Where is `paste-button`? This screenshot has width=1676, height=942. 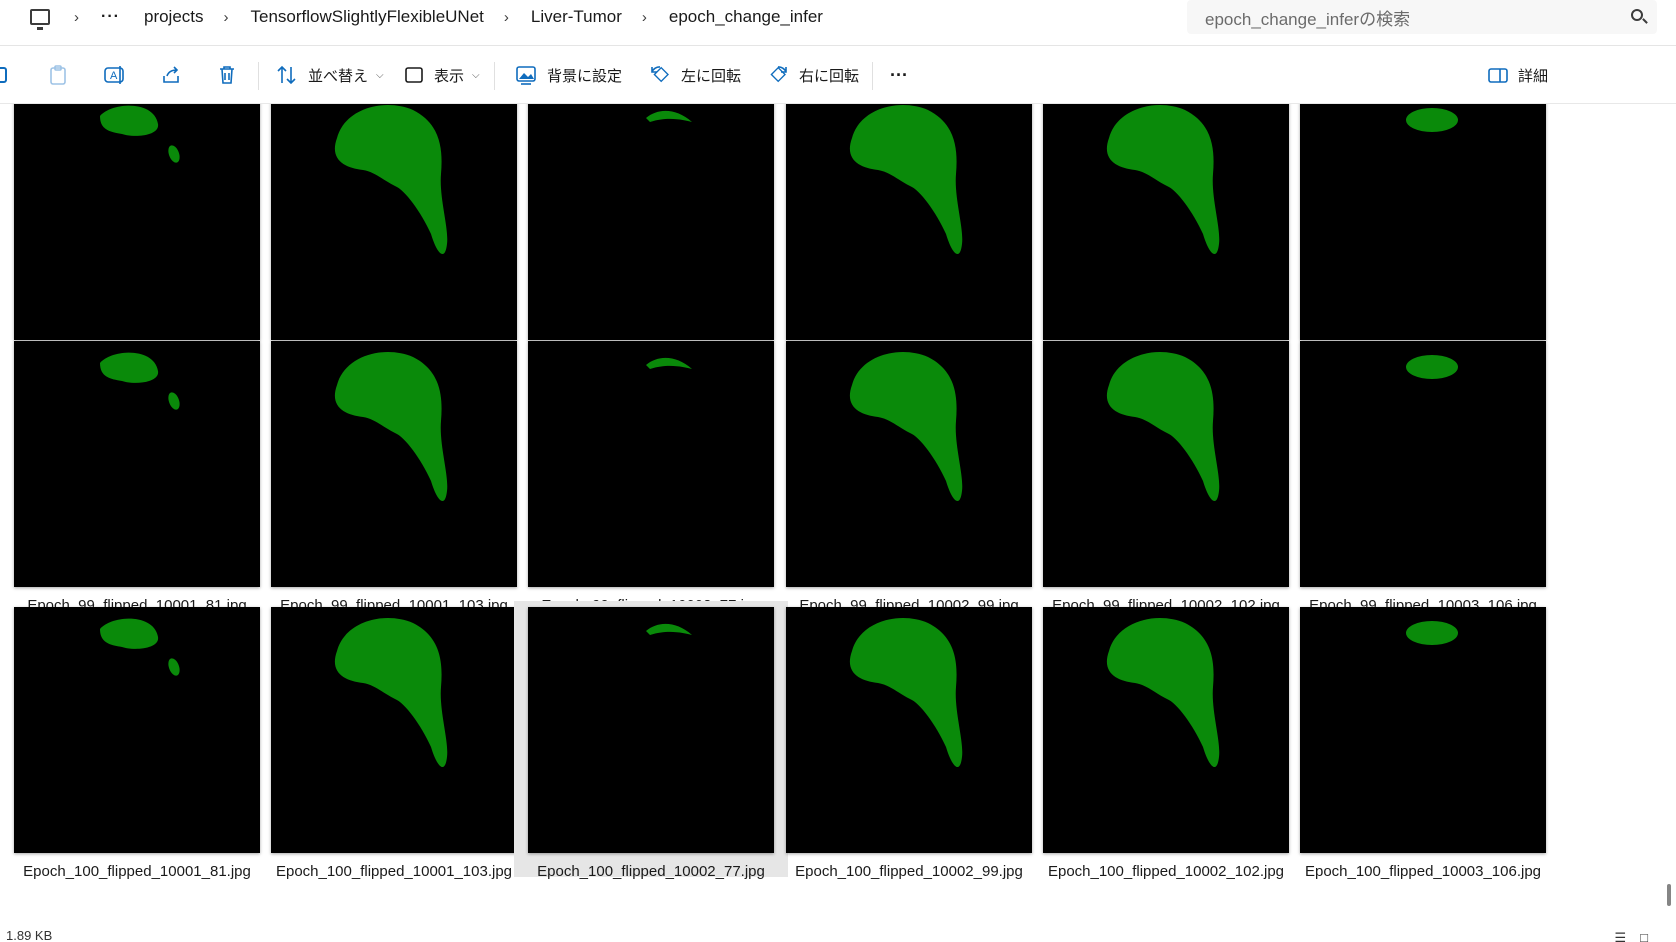
paste-button is located at coordinates (58, 75).